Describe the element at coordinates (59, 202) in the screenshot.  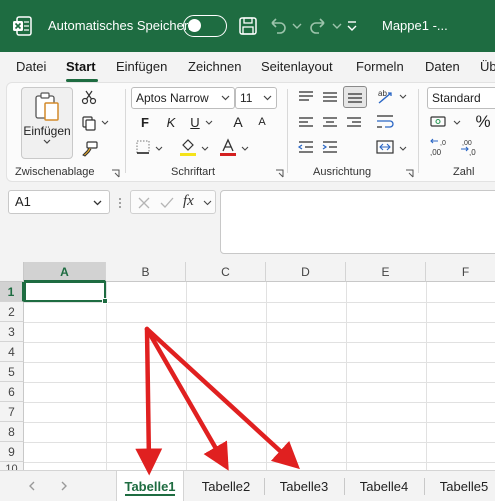
I see `name-box: A1` at that location.